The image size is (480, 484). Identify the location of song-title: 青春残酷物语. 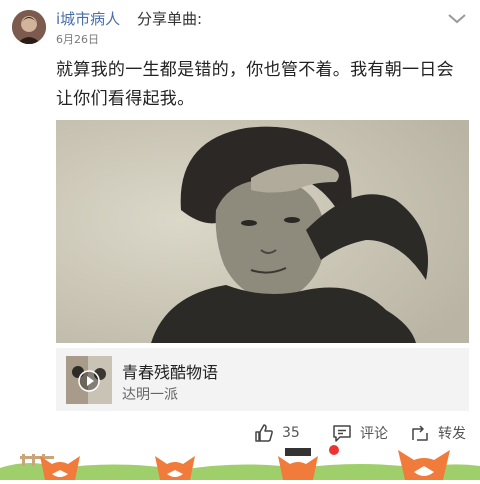
(170, 371).